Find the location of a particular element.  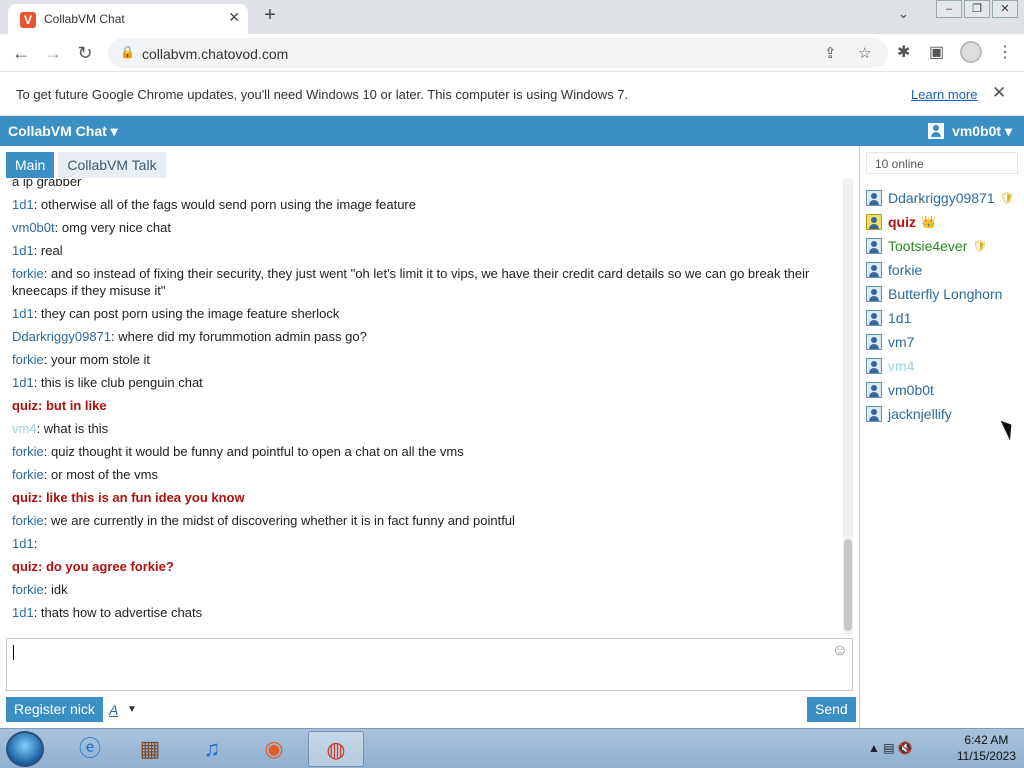

chat-message: 1d1: thats how to advertise chats is located at coordinates (424, 612).